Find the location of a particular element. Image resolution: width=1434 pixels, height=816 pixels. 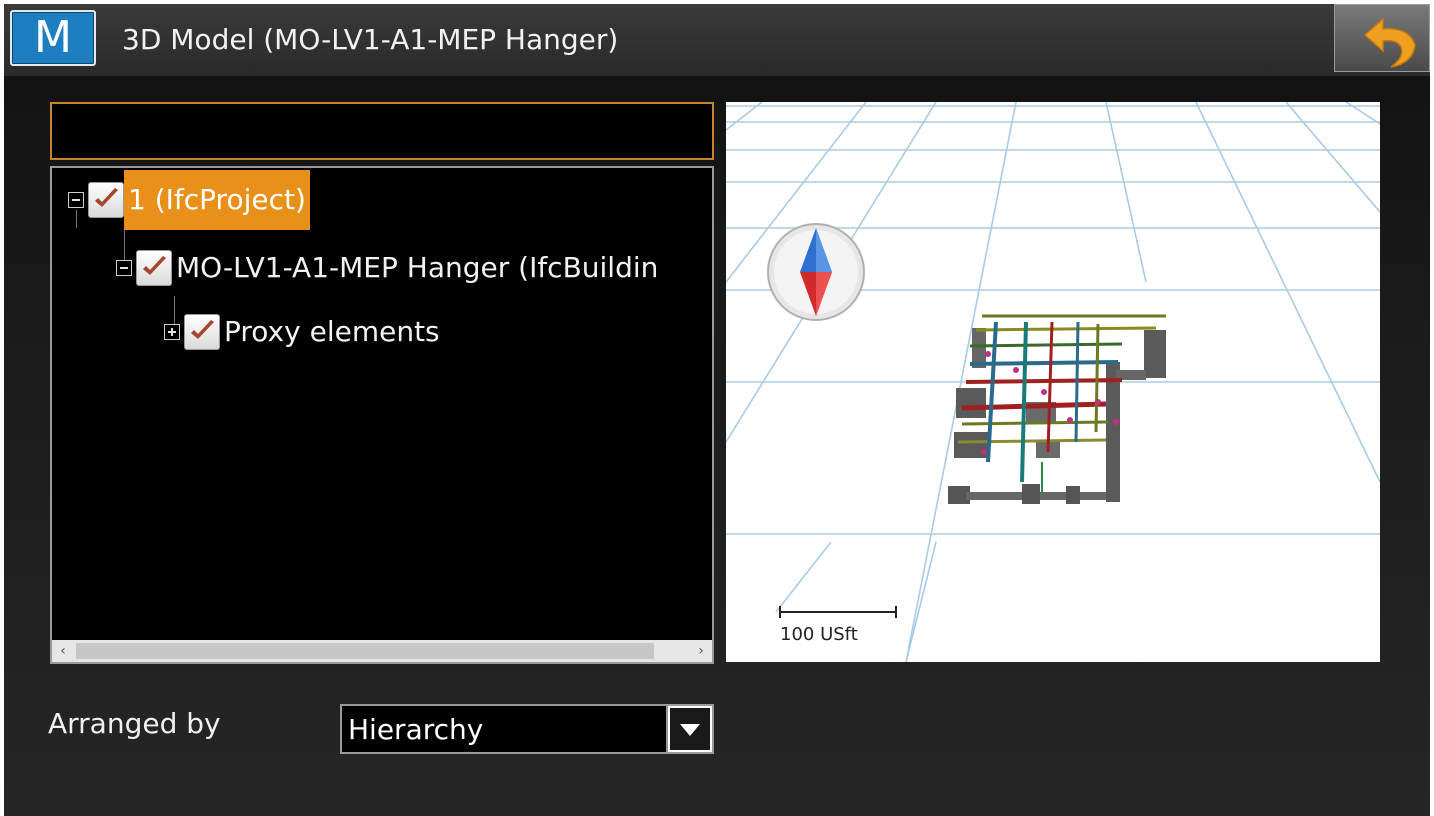

dropdown-button is located at coordinates (689, 729).